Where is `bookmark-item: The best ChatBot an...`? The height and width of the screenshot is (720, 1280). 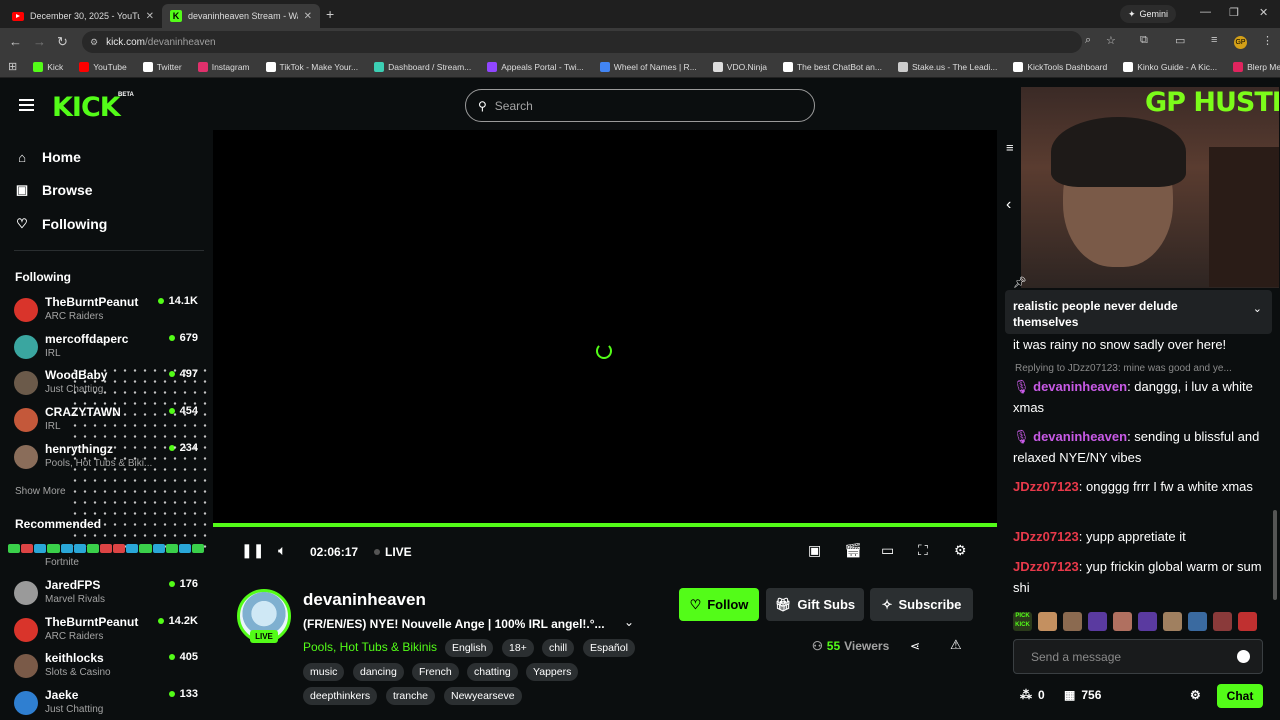
bookmark-item: The best ChatBot an... is located at coordinates (832, 66).